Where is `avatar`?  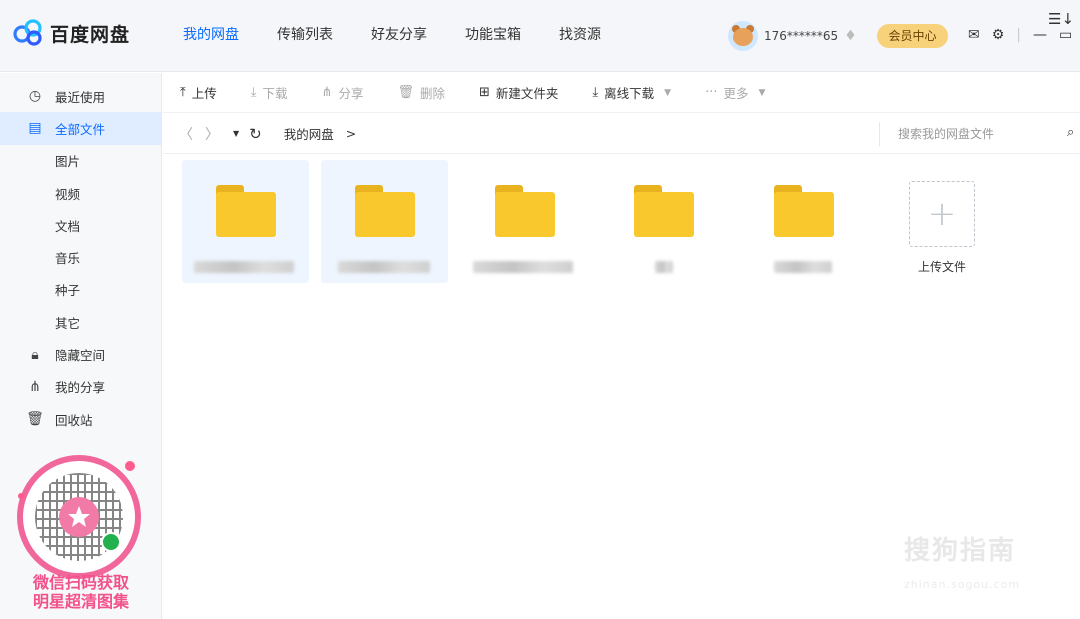 avatar is located at coordinates (743, 36).